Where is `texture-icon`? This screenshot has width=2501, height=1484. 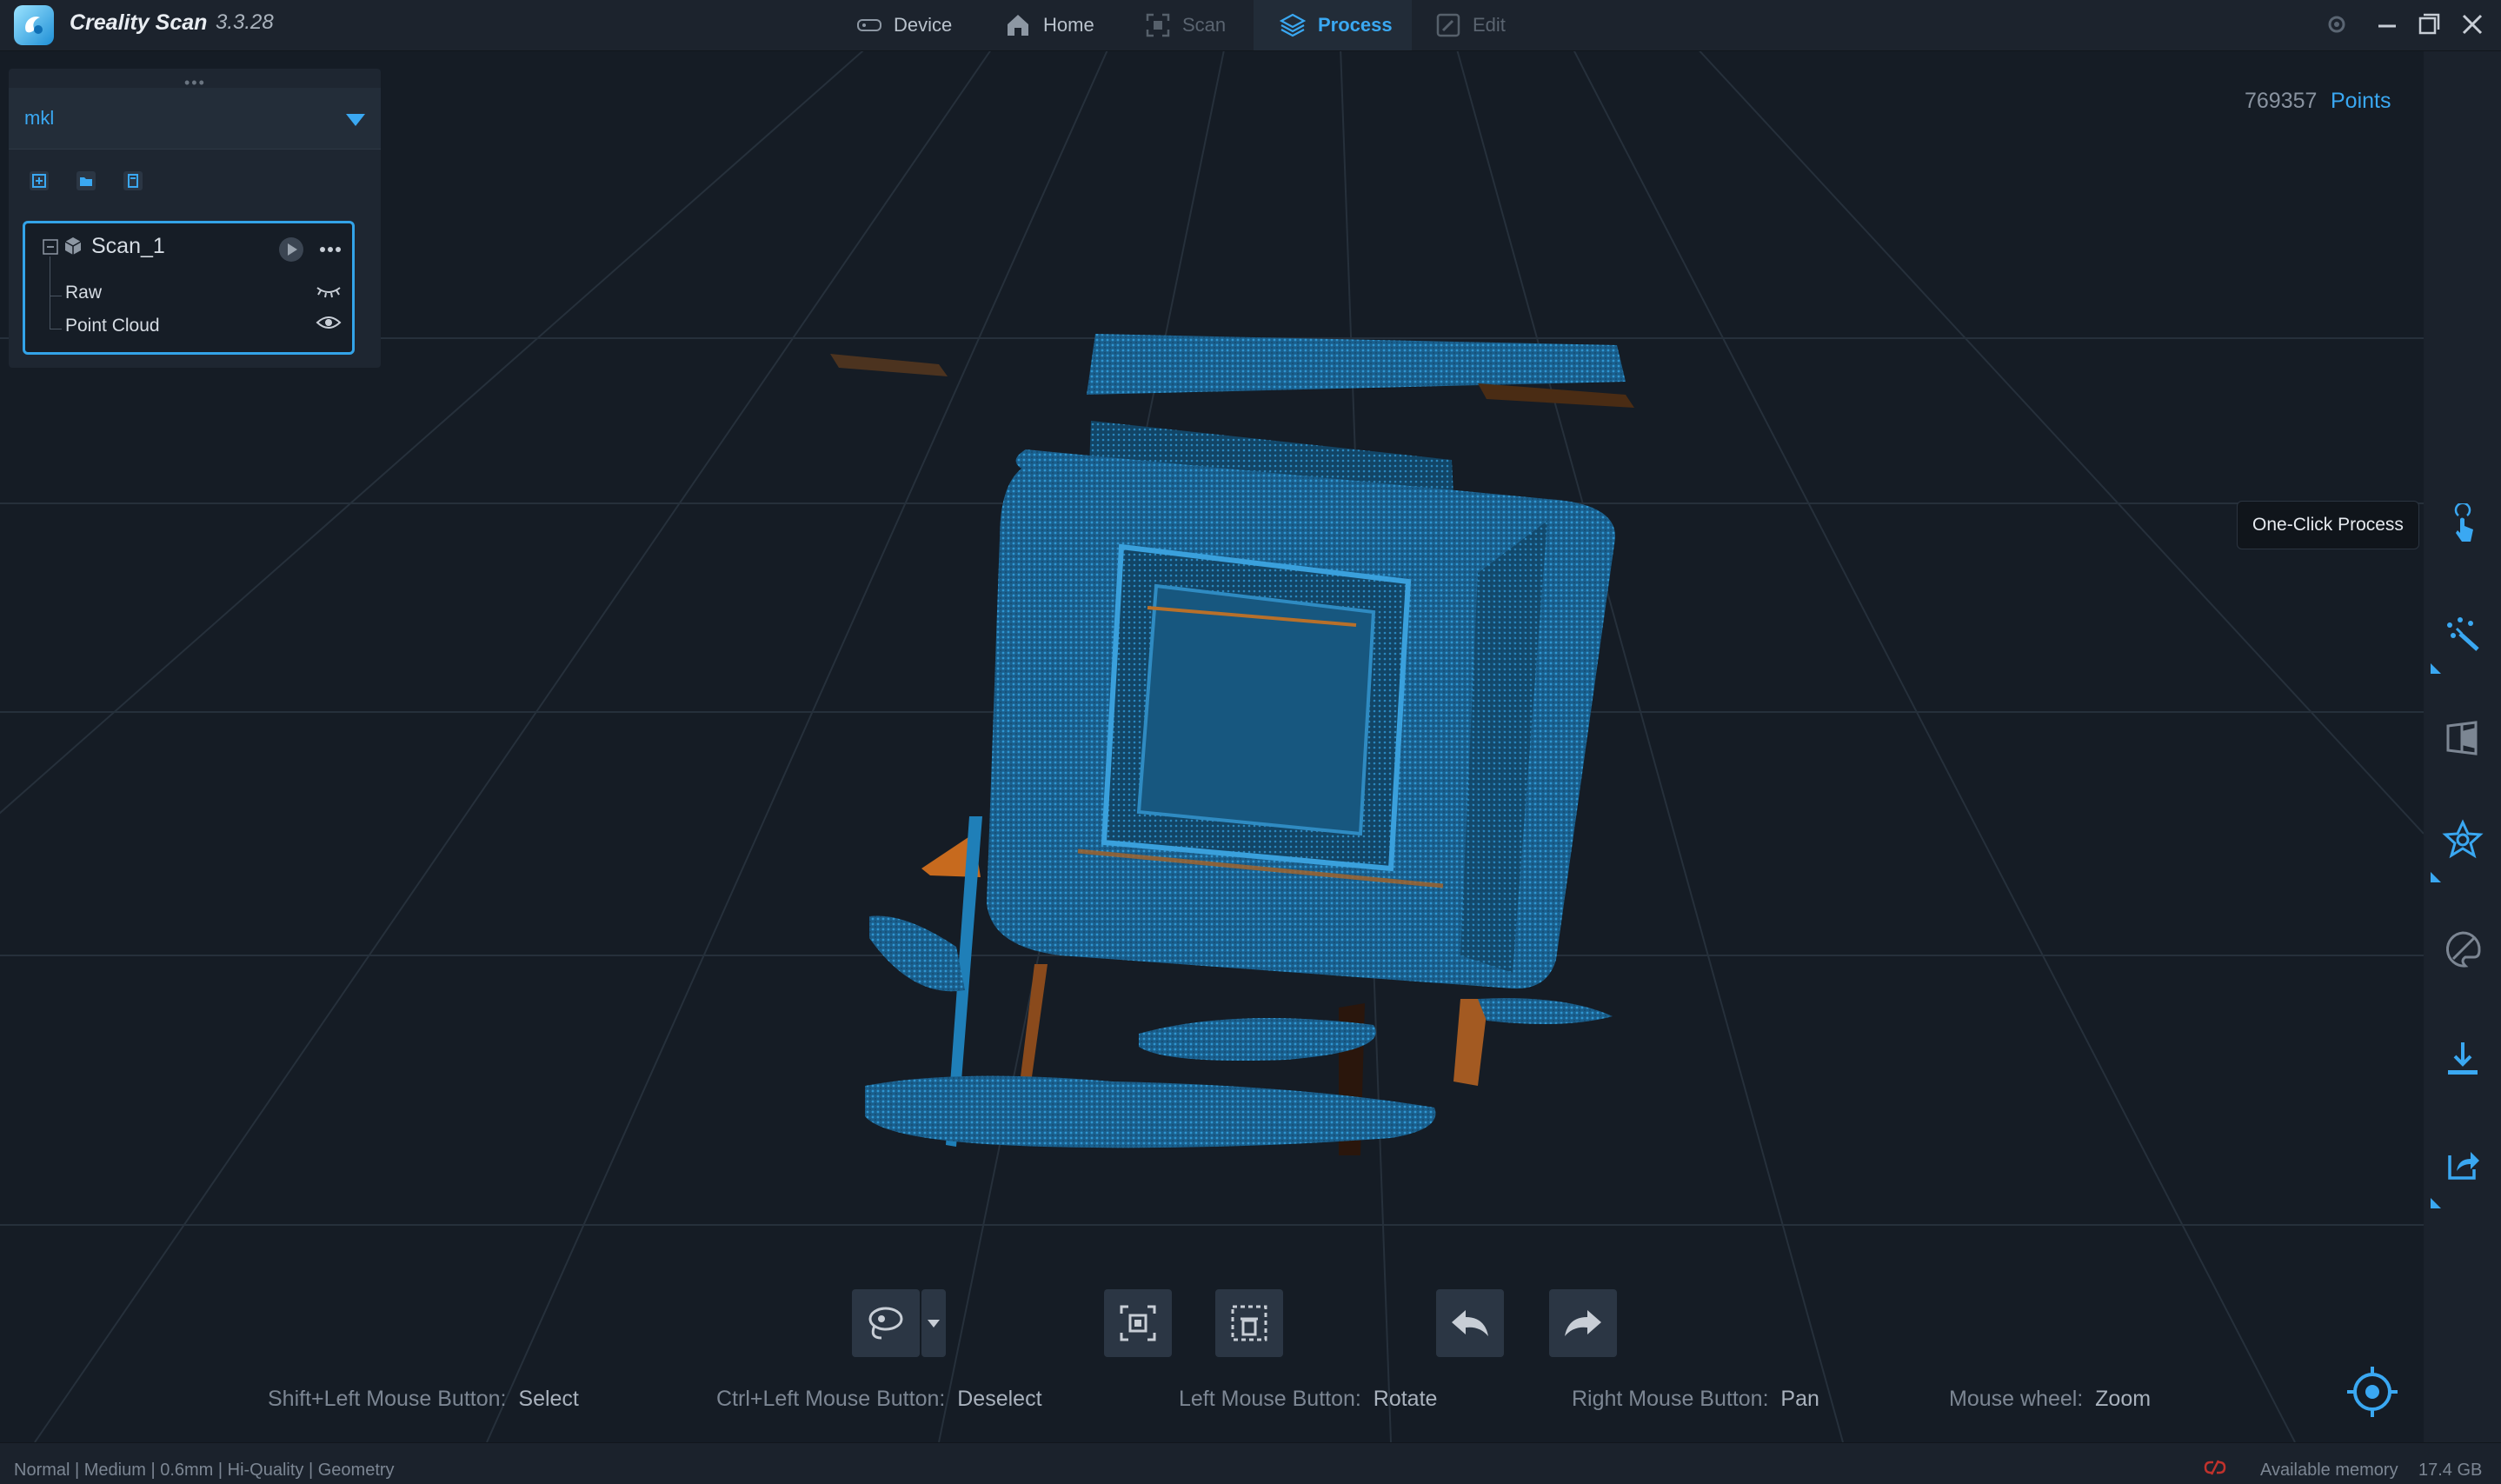
texture-icon is located at coordinates (2462, 840).